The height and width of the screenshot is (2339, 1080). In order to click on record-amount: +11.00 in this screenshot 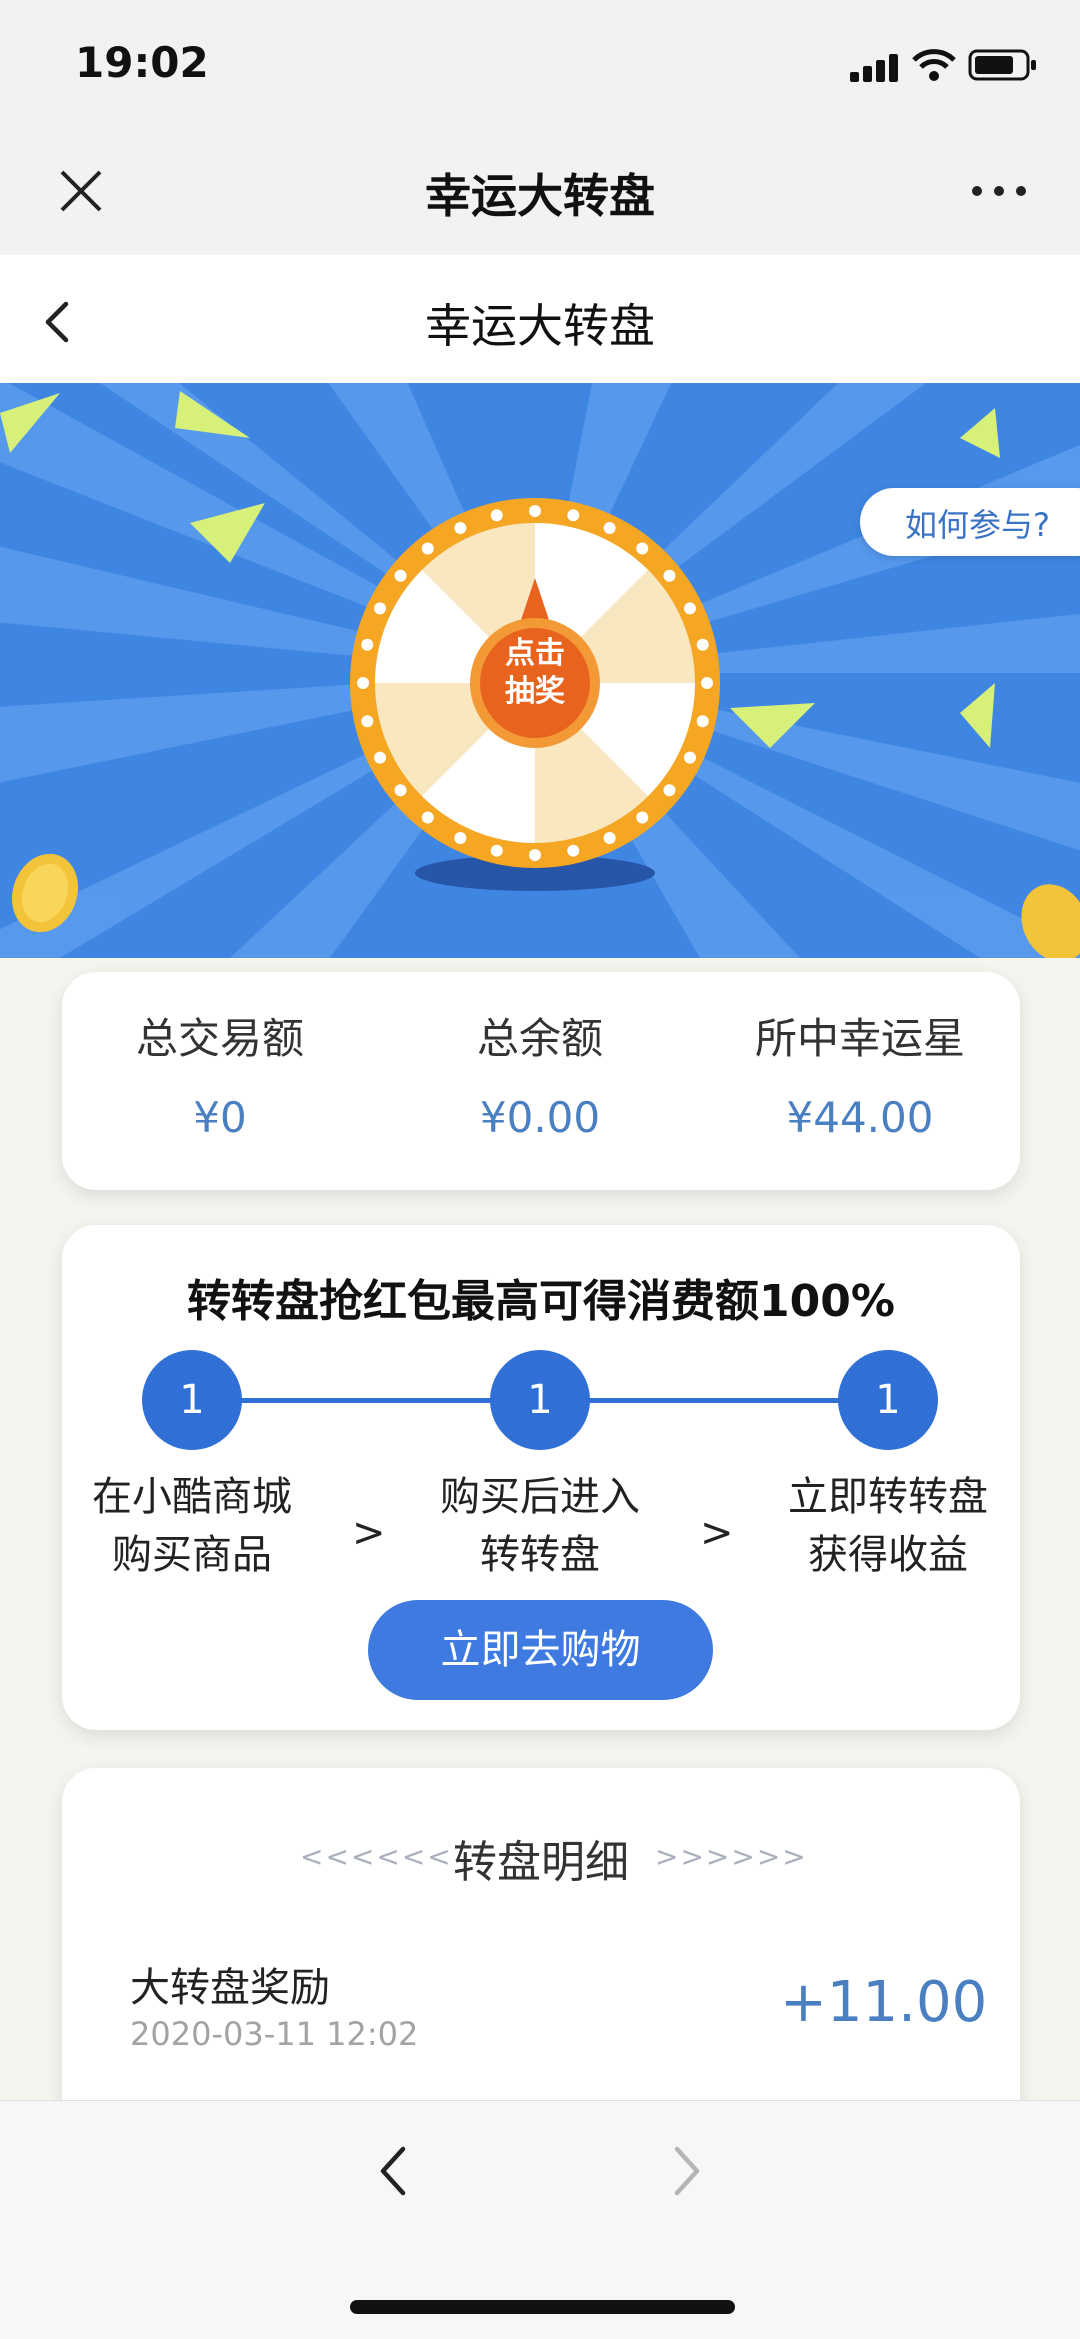, I will do `click(884, 2002)`.